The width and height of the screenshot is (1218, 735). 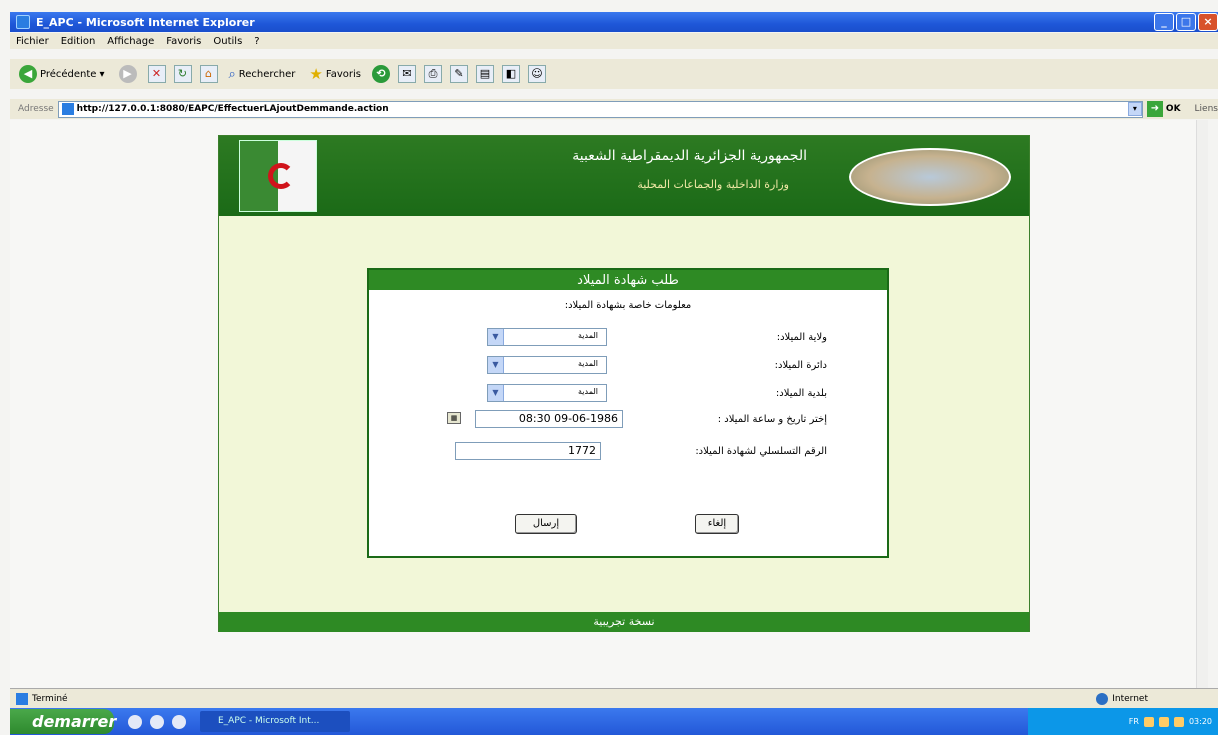 I want to click on status-text: Terminé, so click(x=50, y=698).